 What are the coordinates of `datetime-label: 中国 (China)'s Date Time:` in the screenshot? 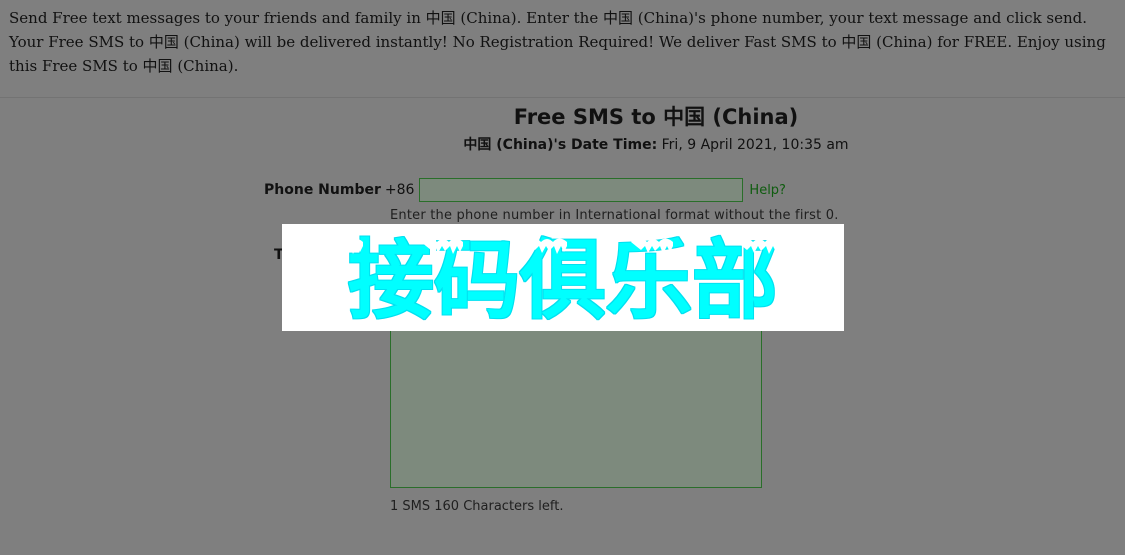 It's located at (560, 145).